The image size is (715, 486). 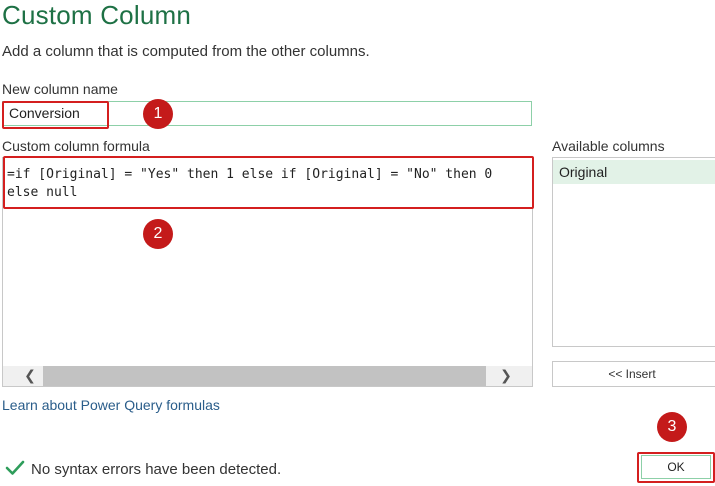 What do you see at coordinates (158, 114) in the screenshot?
I see `step-badge-1: 1` at bounding box center [158, 114].